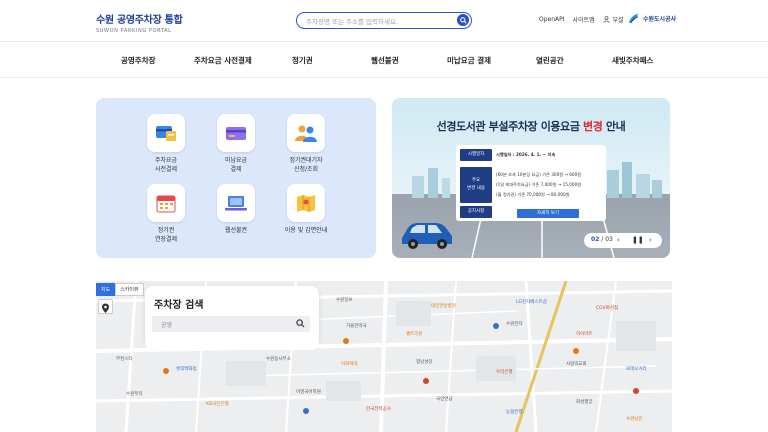 The image size is (768, 432). What do you see at coordinates (444, 399) in the screenshot?
I see `map-label: 국민연금` at bounding box center [444, 399].